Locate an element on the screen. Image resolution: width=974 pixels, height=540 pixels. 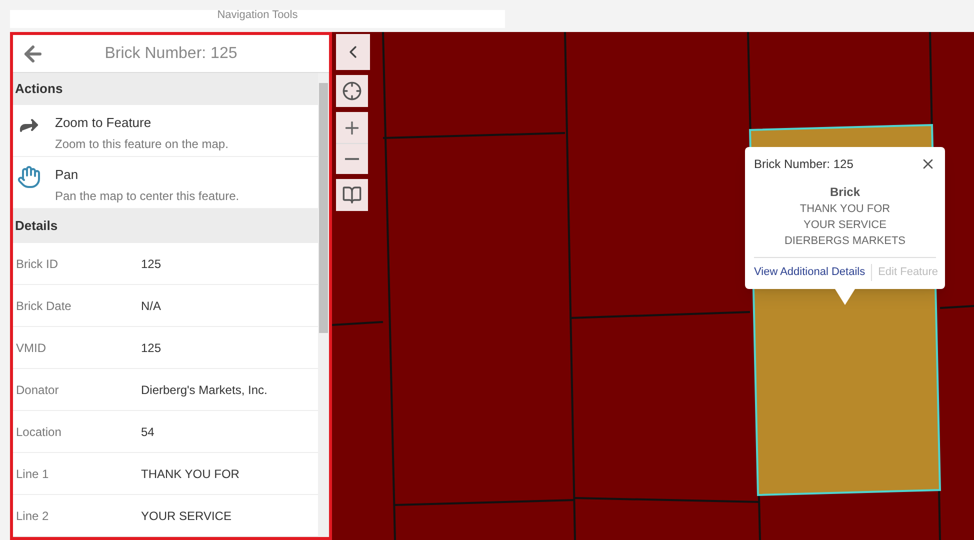
book-icon is located at coordinates (352, 195).